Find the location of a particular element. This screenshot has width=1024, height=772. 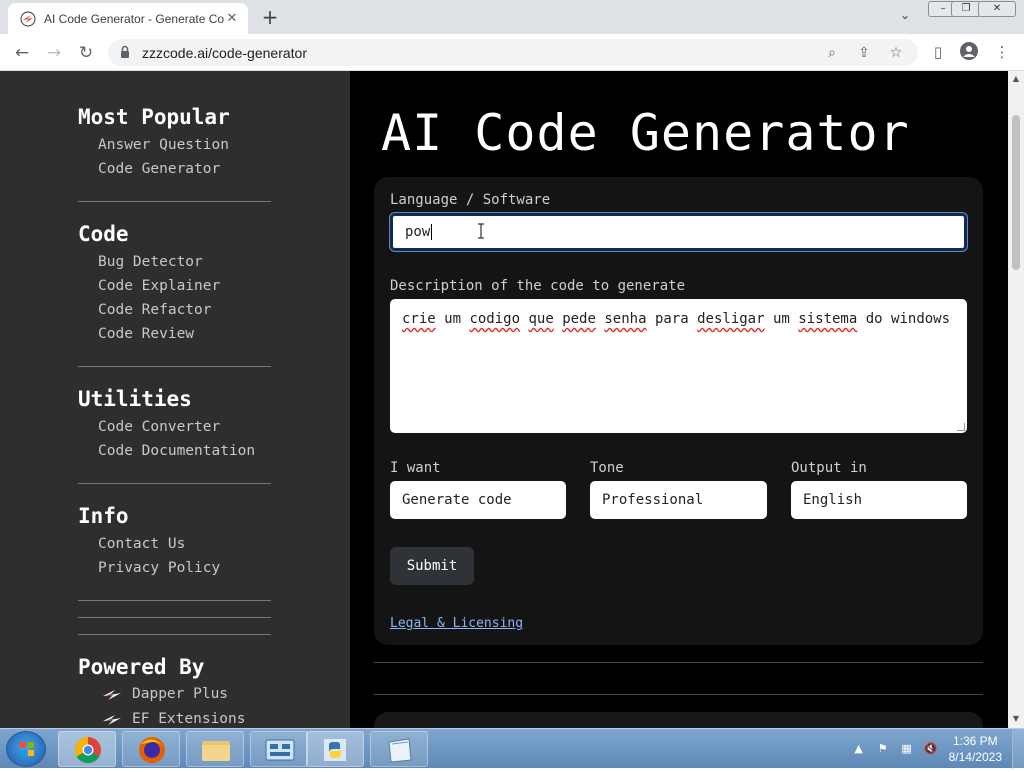

action-center-flag-icon: ⚑ is located at coordinates (883, 749).